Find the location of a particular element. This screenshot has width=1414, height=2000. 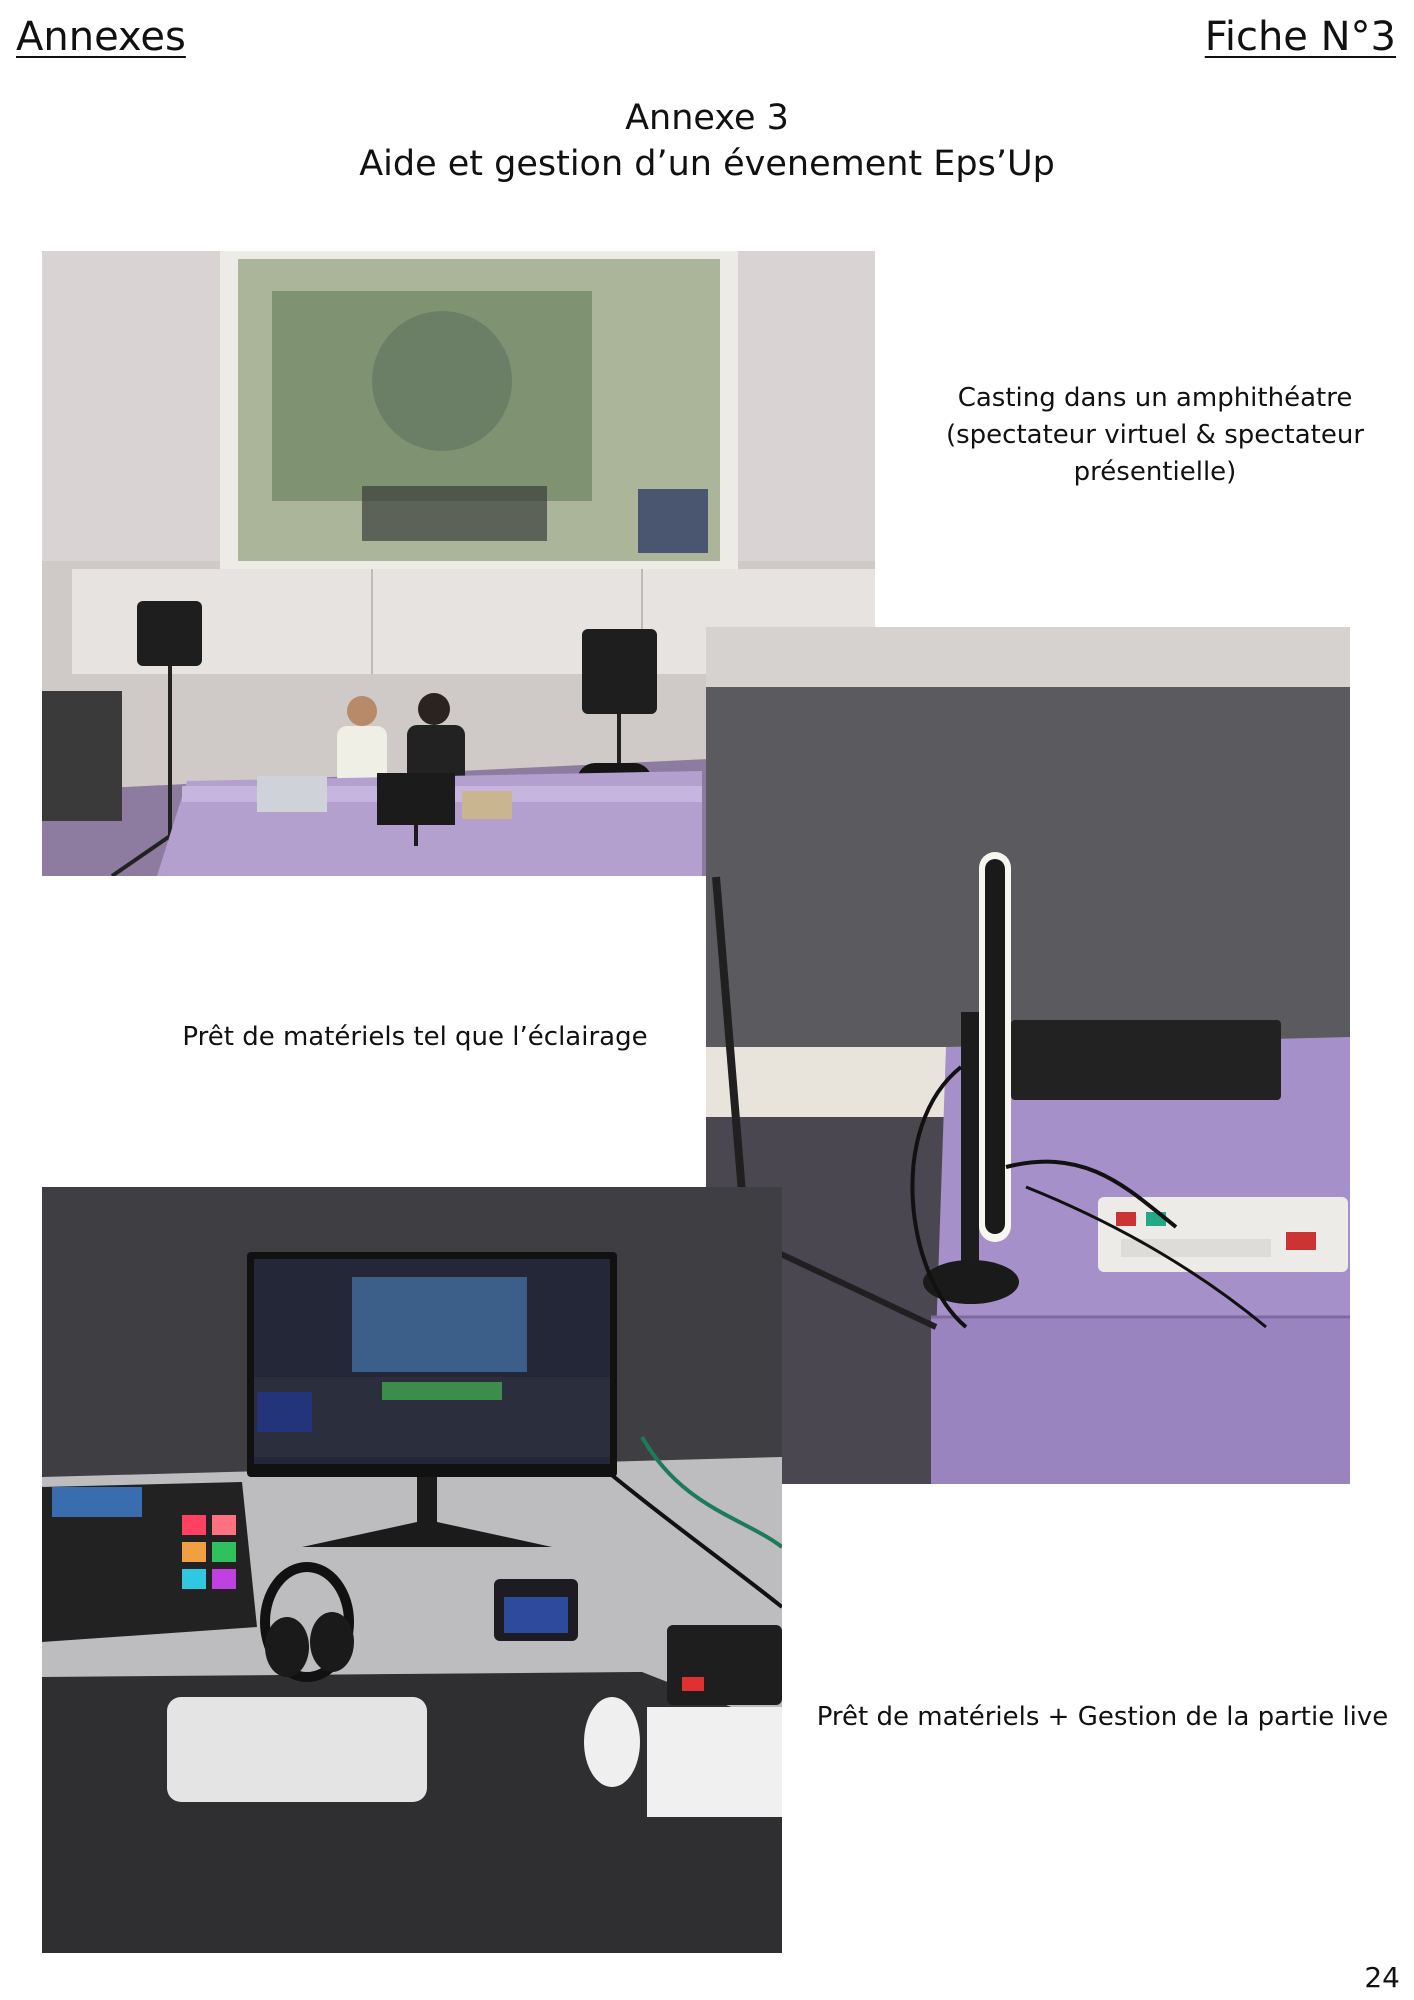

caption-casting-line-2: (spectateur virtuel & spectateur is located at coordinates (1155, 435).